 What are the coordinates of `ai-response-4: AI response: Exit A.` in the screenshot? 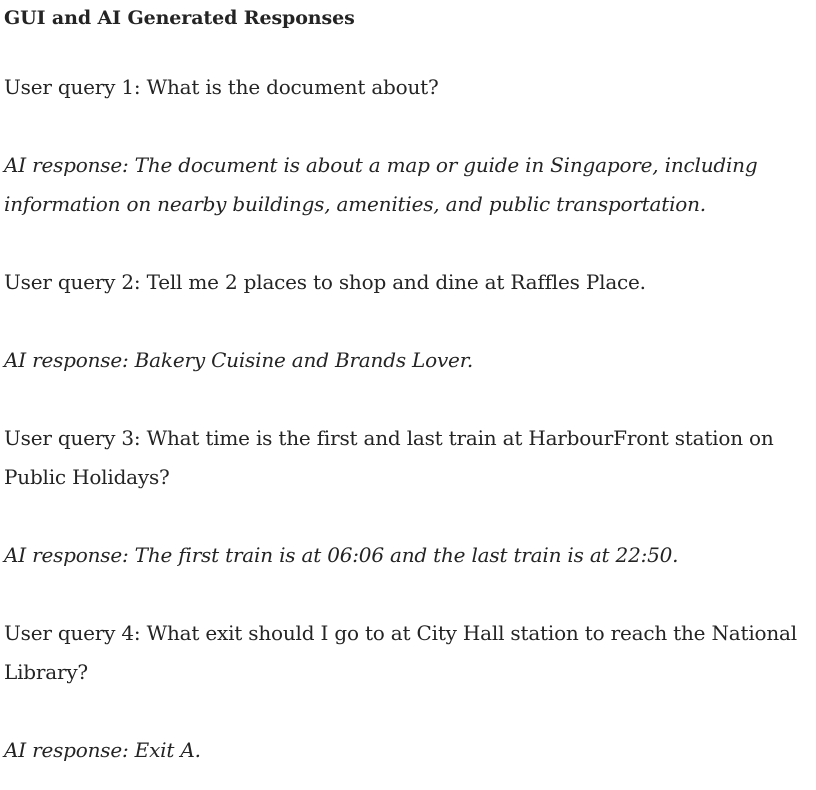 It's located at (102, 750).